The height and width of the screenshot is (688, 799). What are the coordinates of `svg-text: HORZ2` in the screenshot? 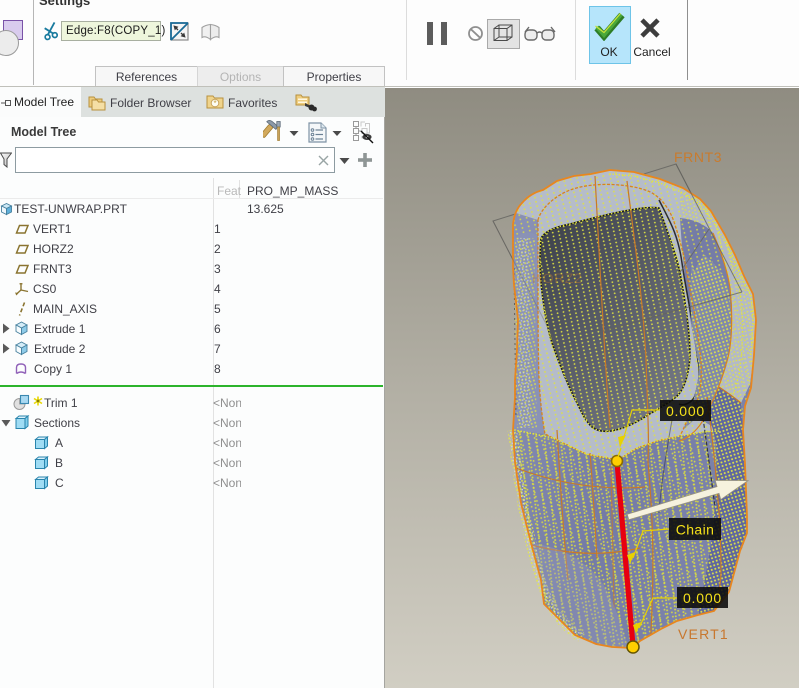 It's located at (557, 278).